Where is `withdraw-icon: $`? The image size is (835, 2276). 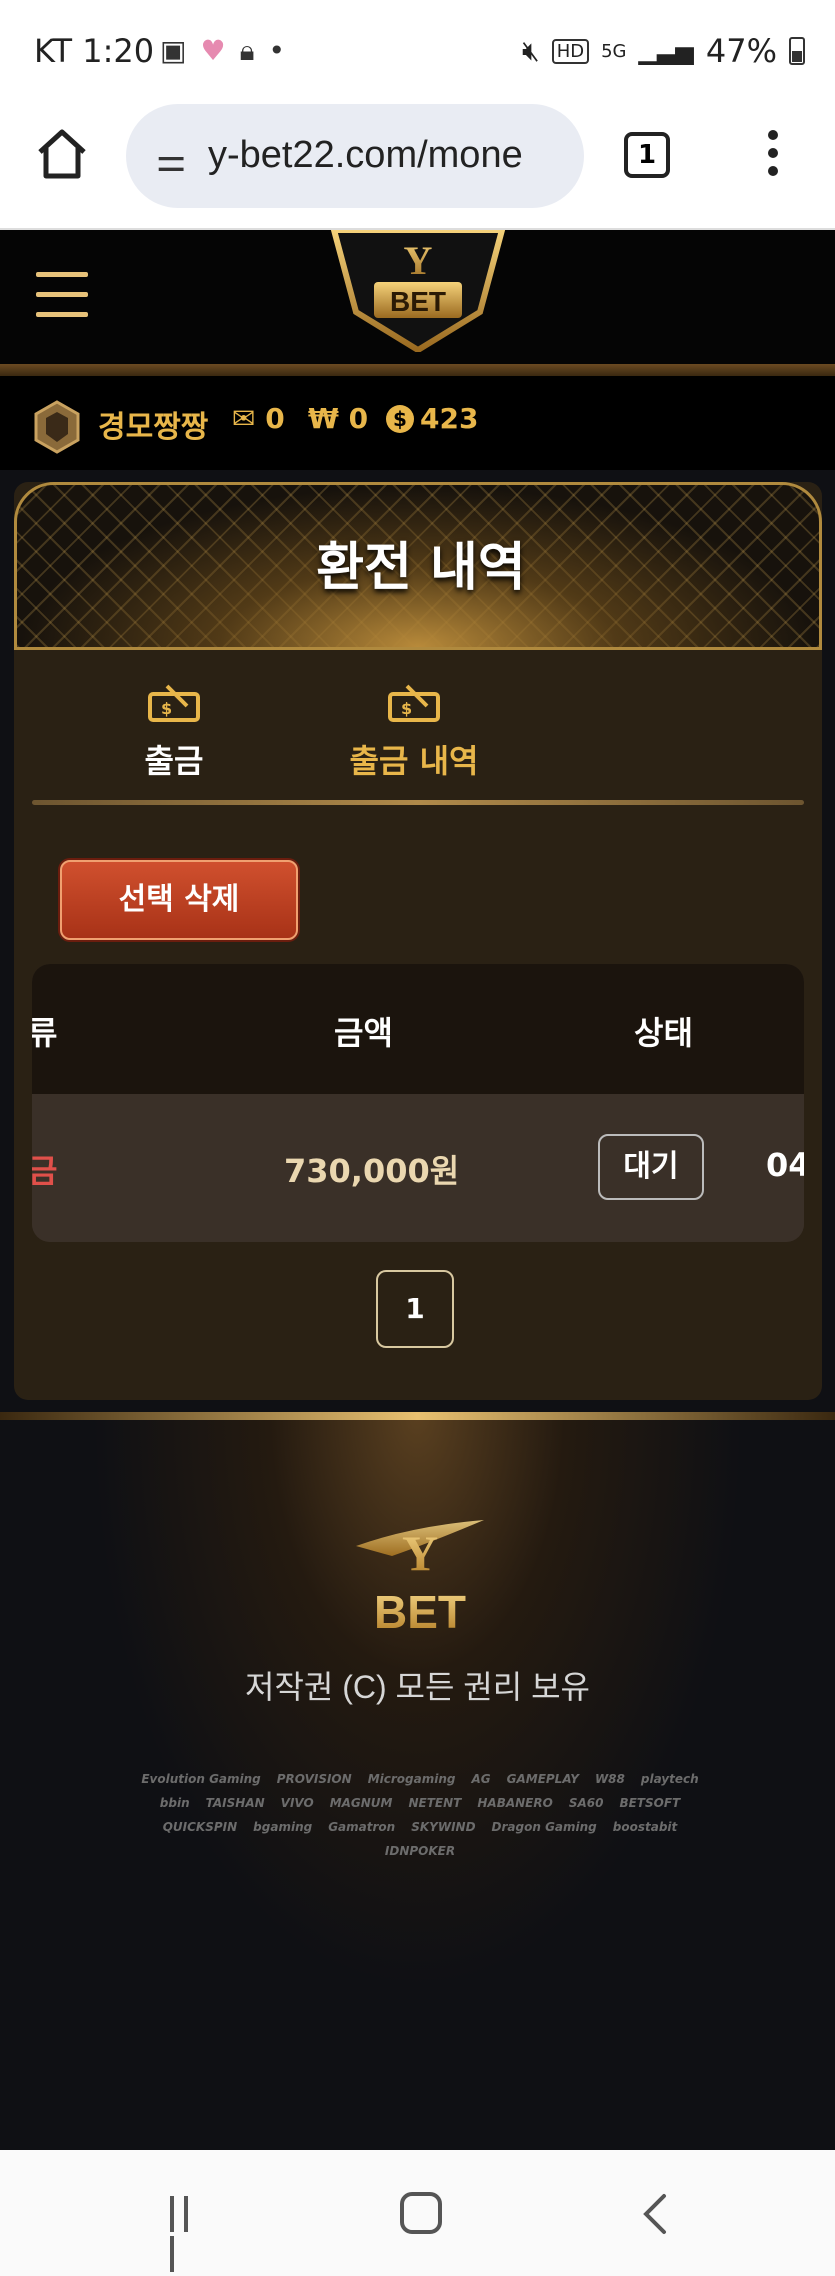
withdraw-icon: $ is located at coordinates (174, 703).